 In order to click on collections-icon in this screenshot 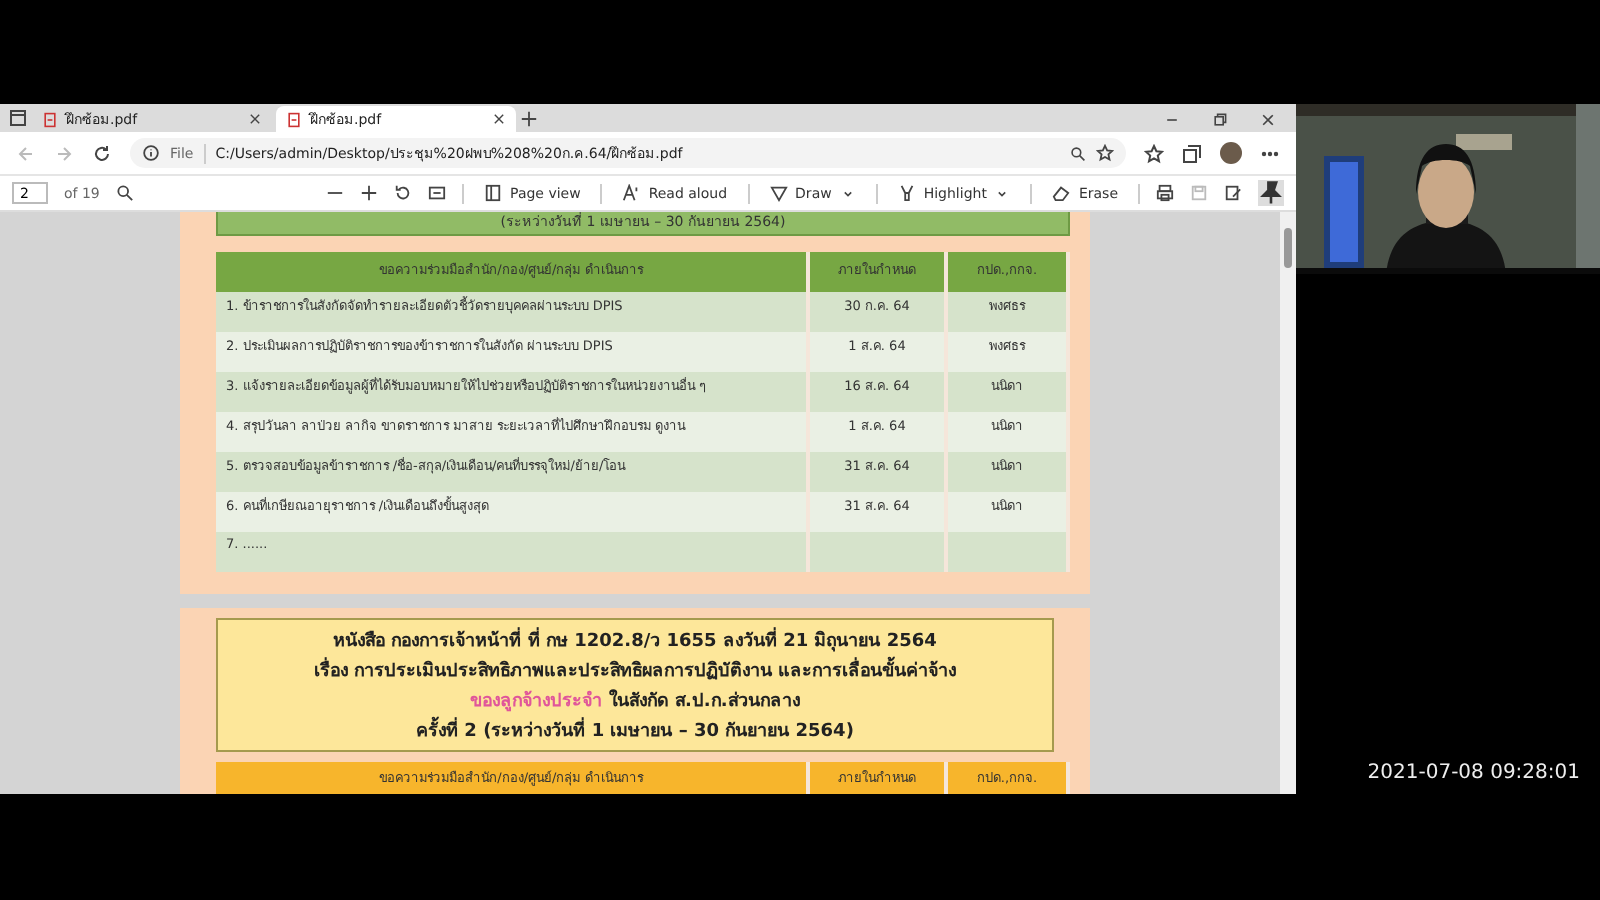, I will do `click(1192, 153)`.